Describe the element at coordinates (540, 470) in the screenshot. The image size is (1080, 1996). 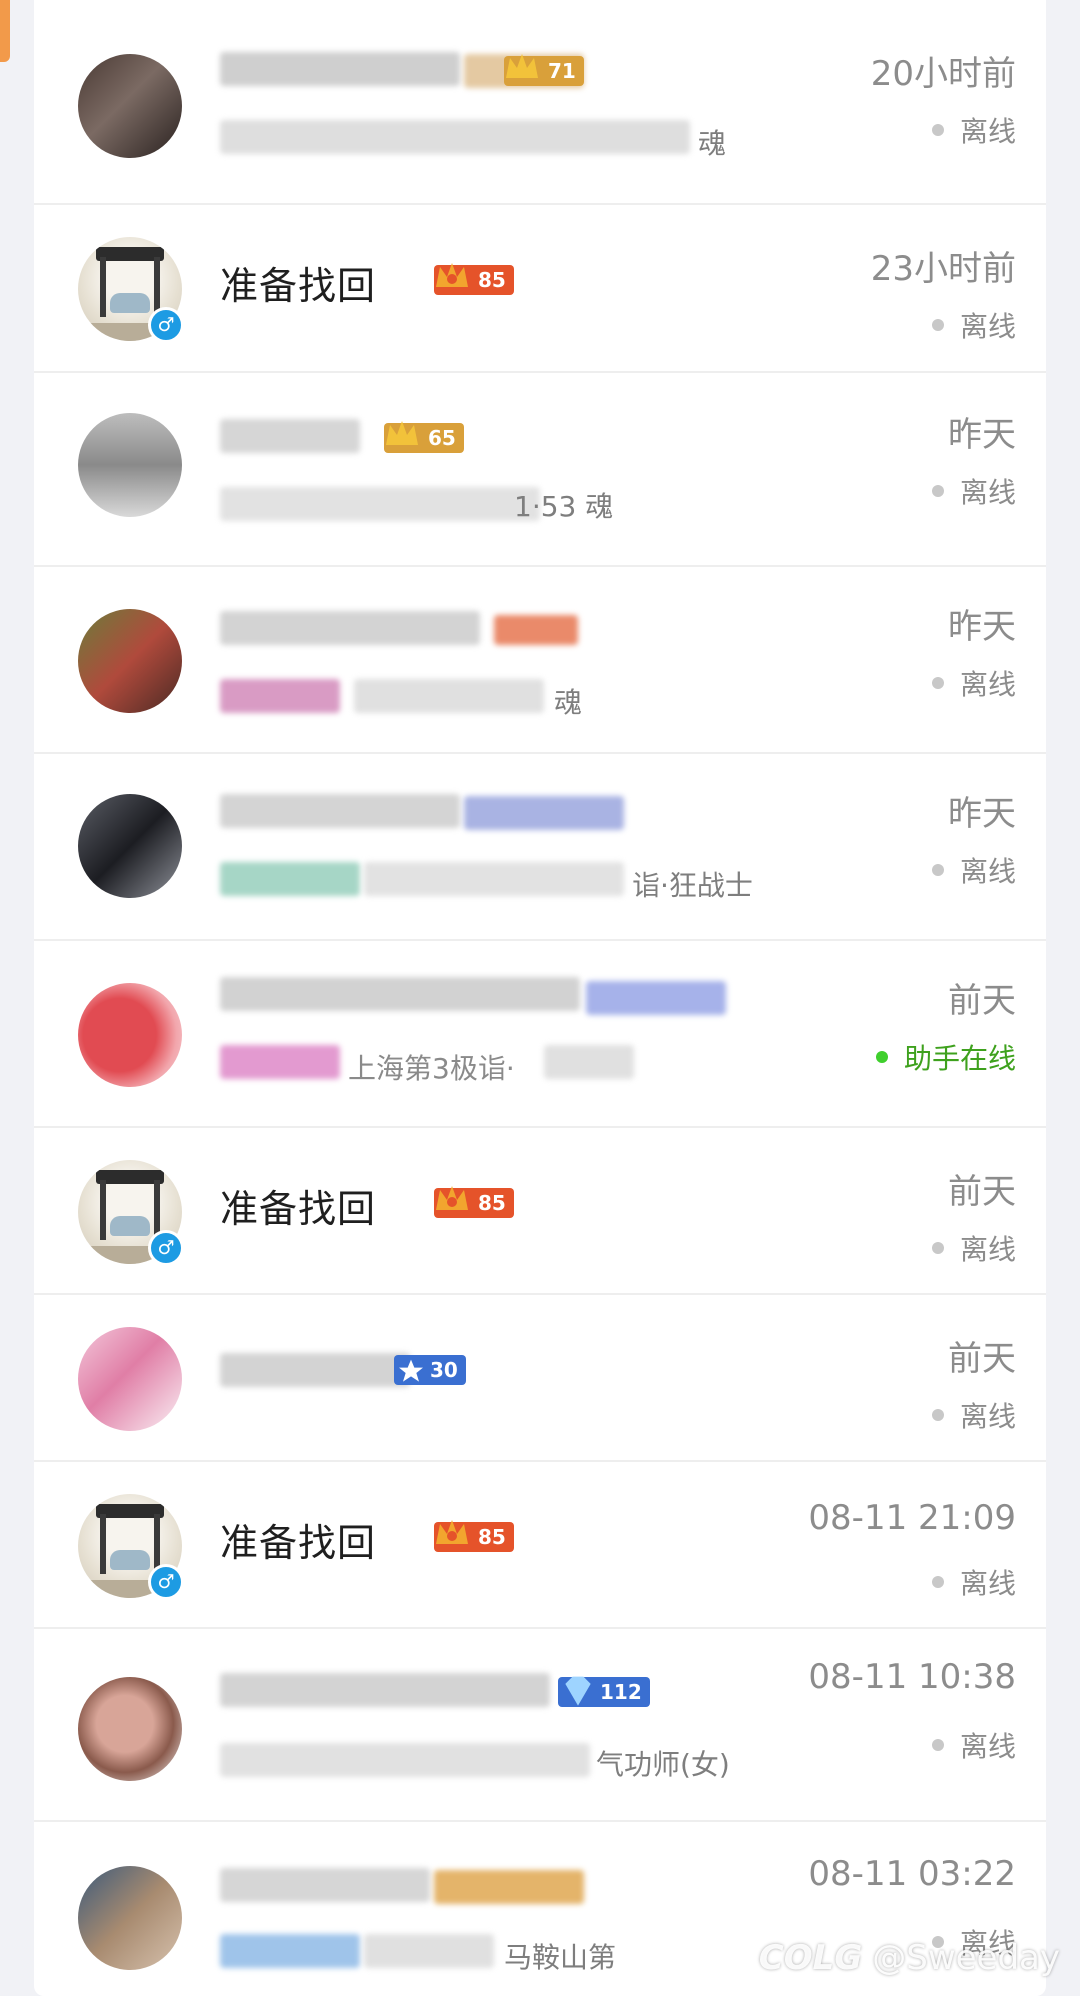
I see `friend-row: 65 1·53 魂 昨天 离线` at that location.